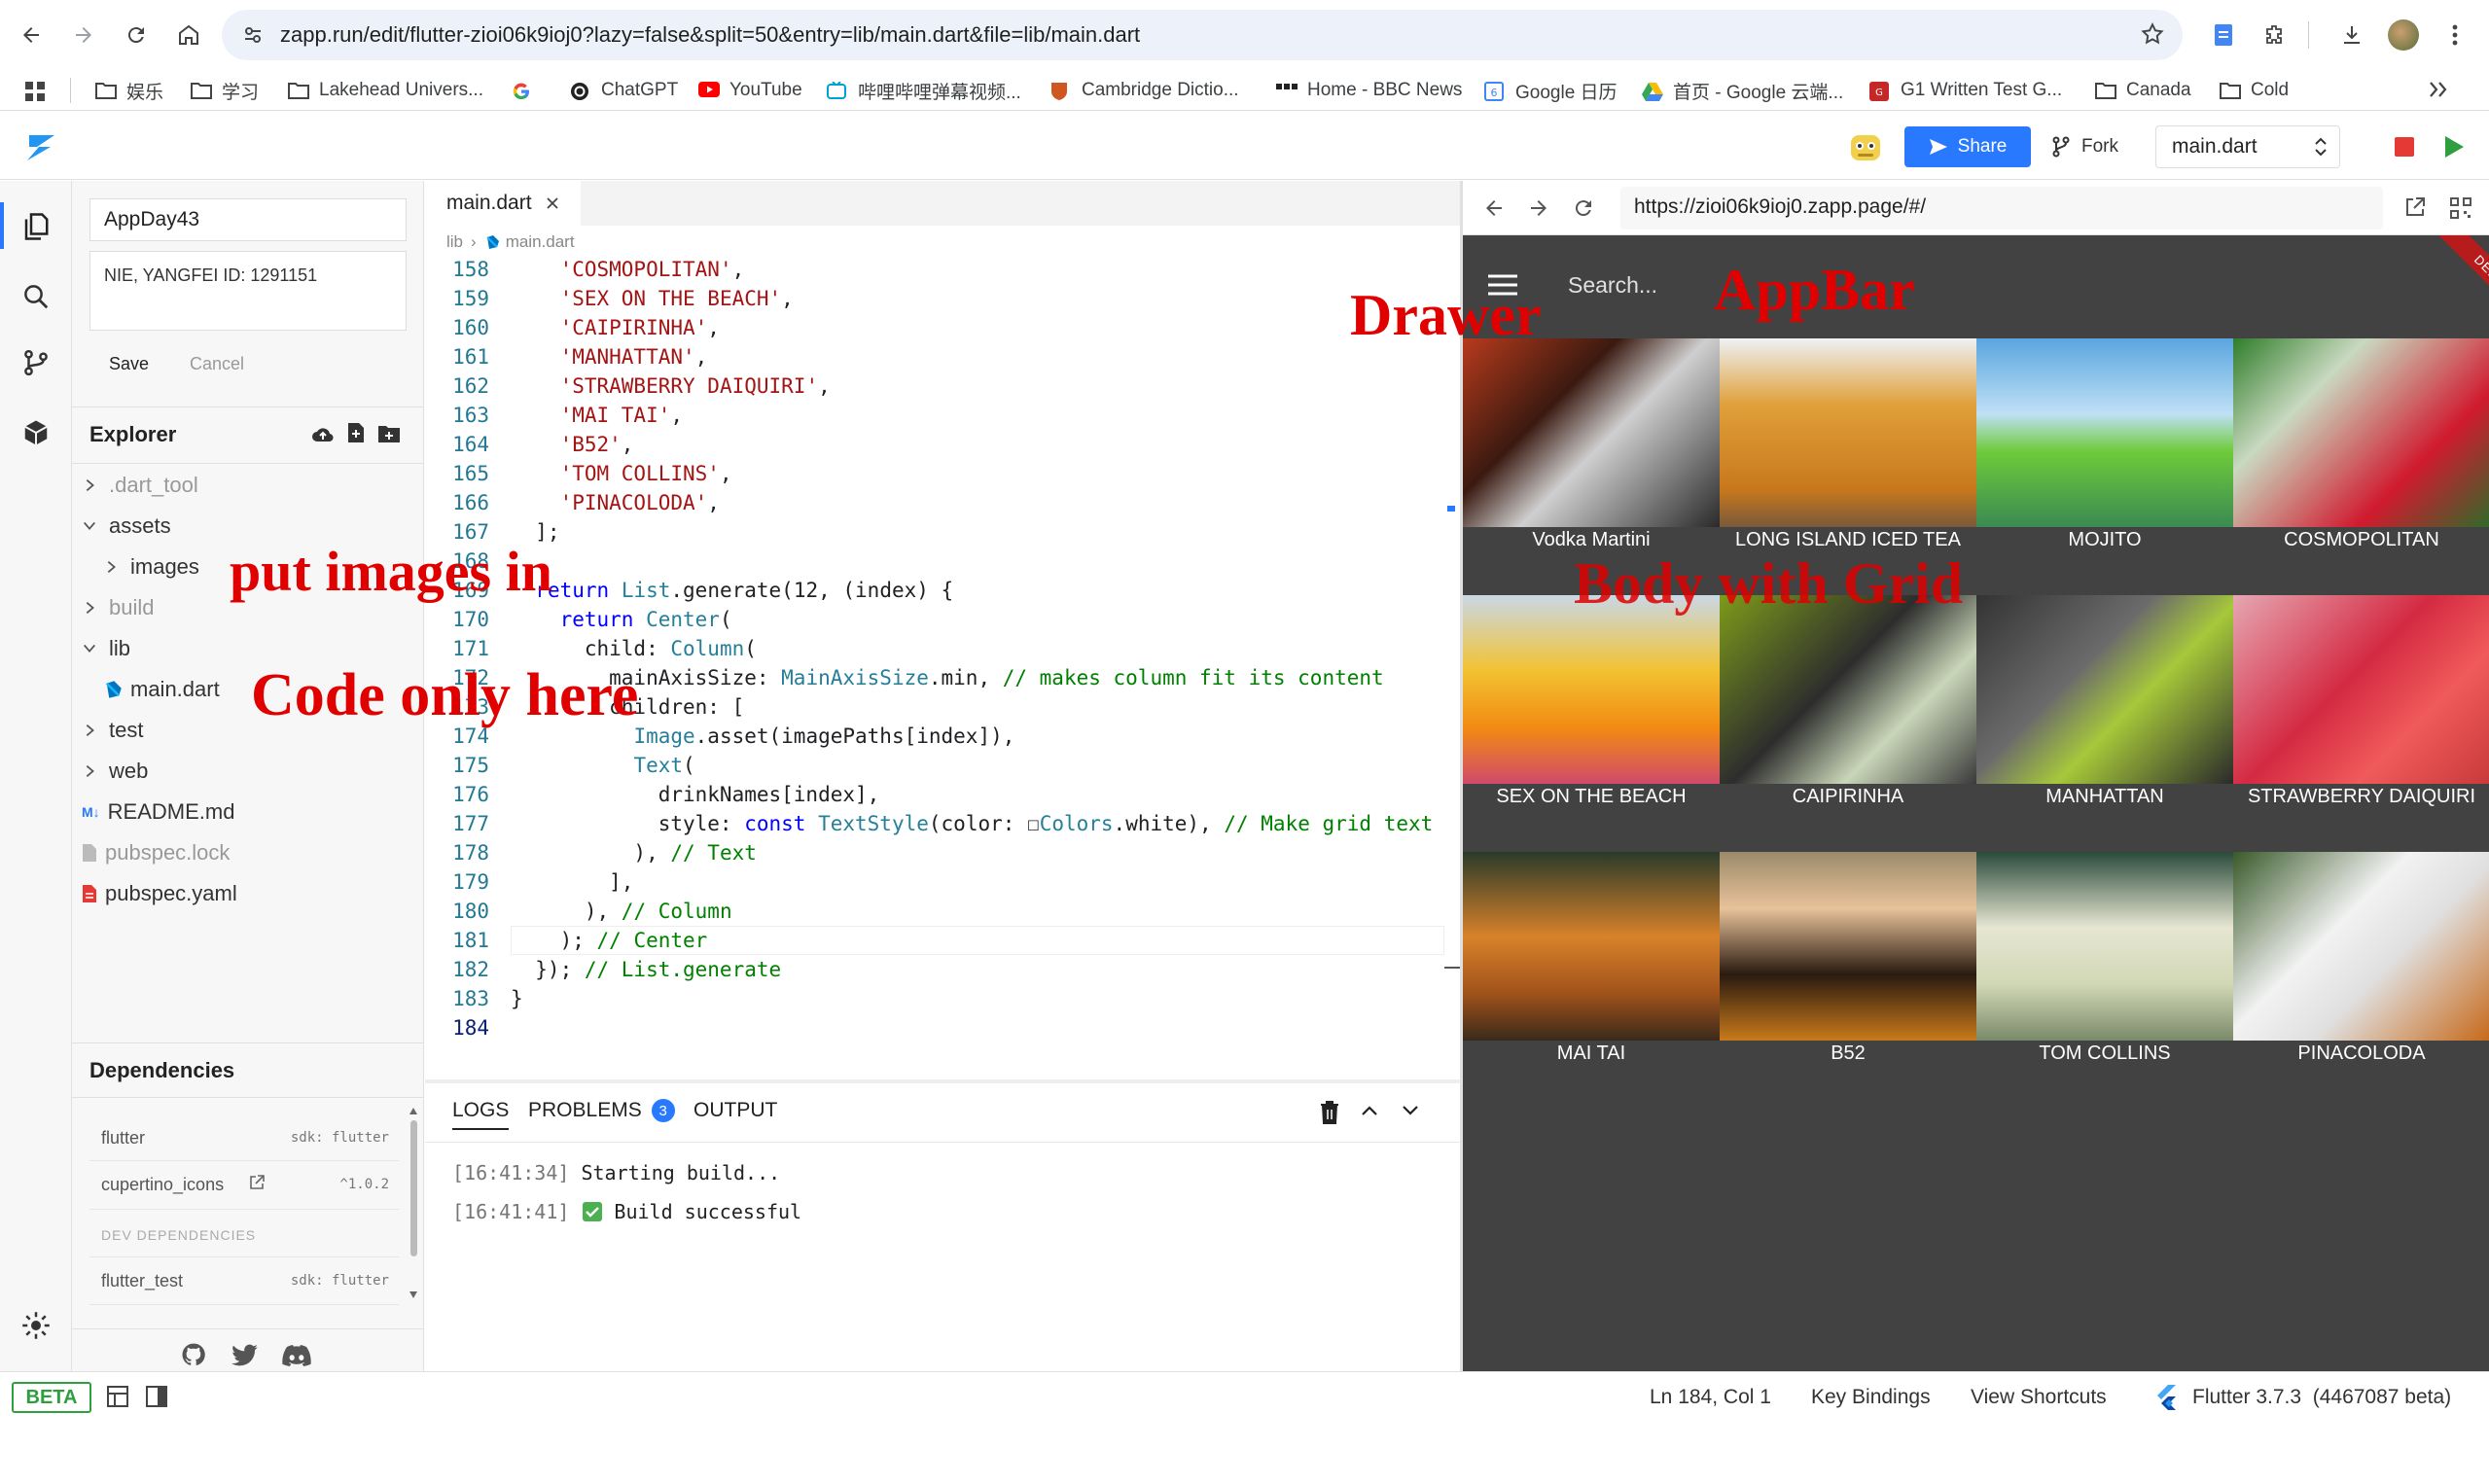  Describe the element at coordinates (135, 567) in the screenshot. I see `tree-item: images` at that location.